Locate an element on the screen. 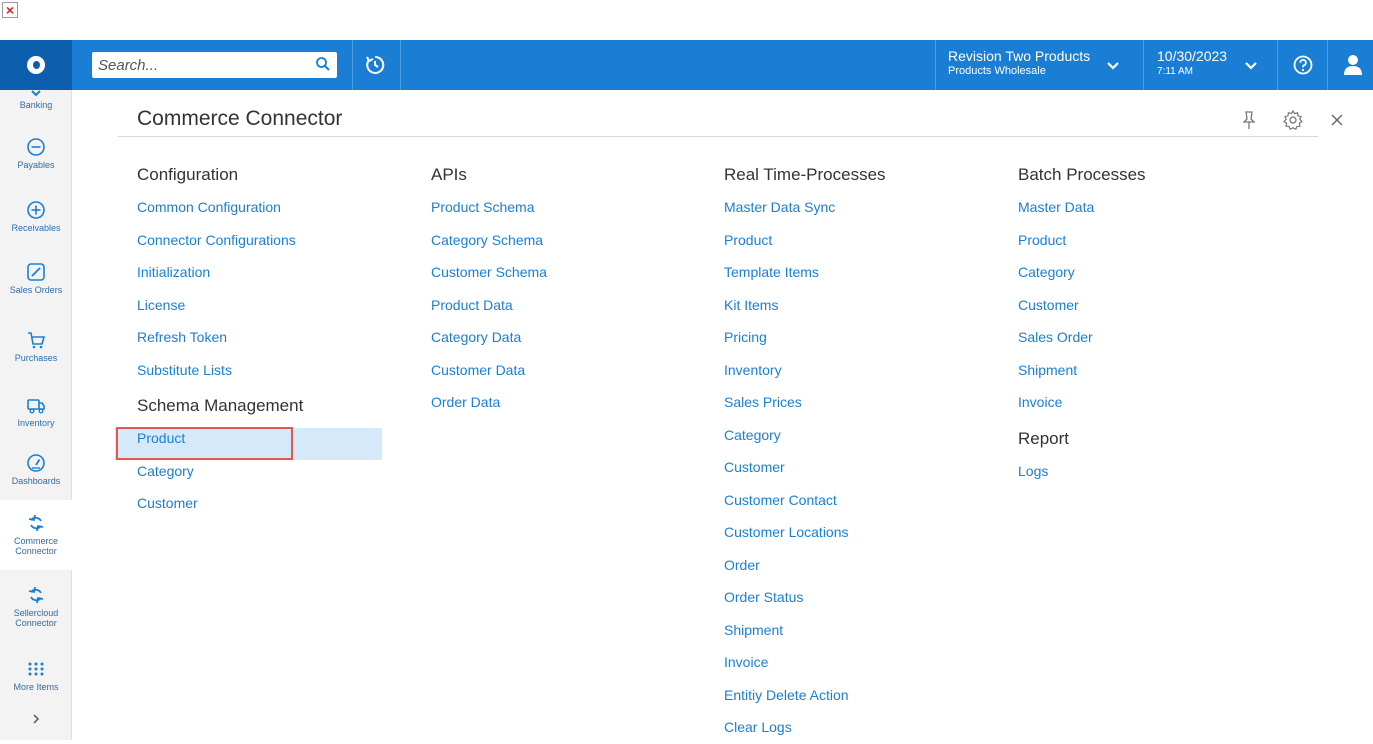 The image size is (1373, 744). cart-icon is located at coordinates (37, 340).